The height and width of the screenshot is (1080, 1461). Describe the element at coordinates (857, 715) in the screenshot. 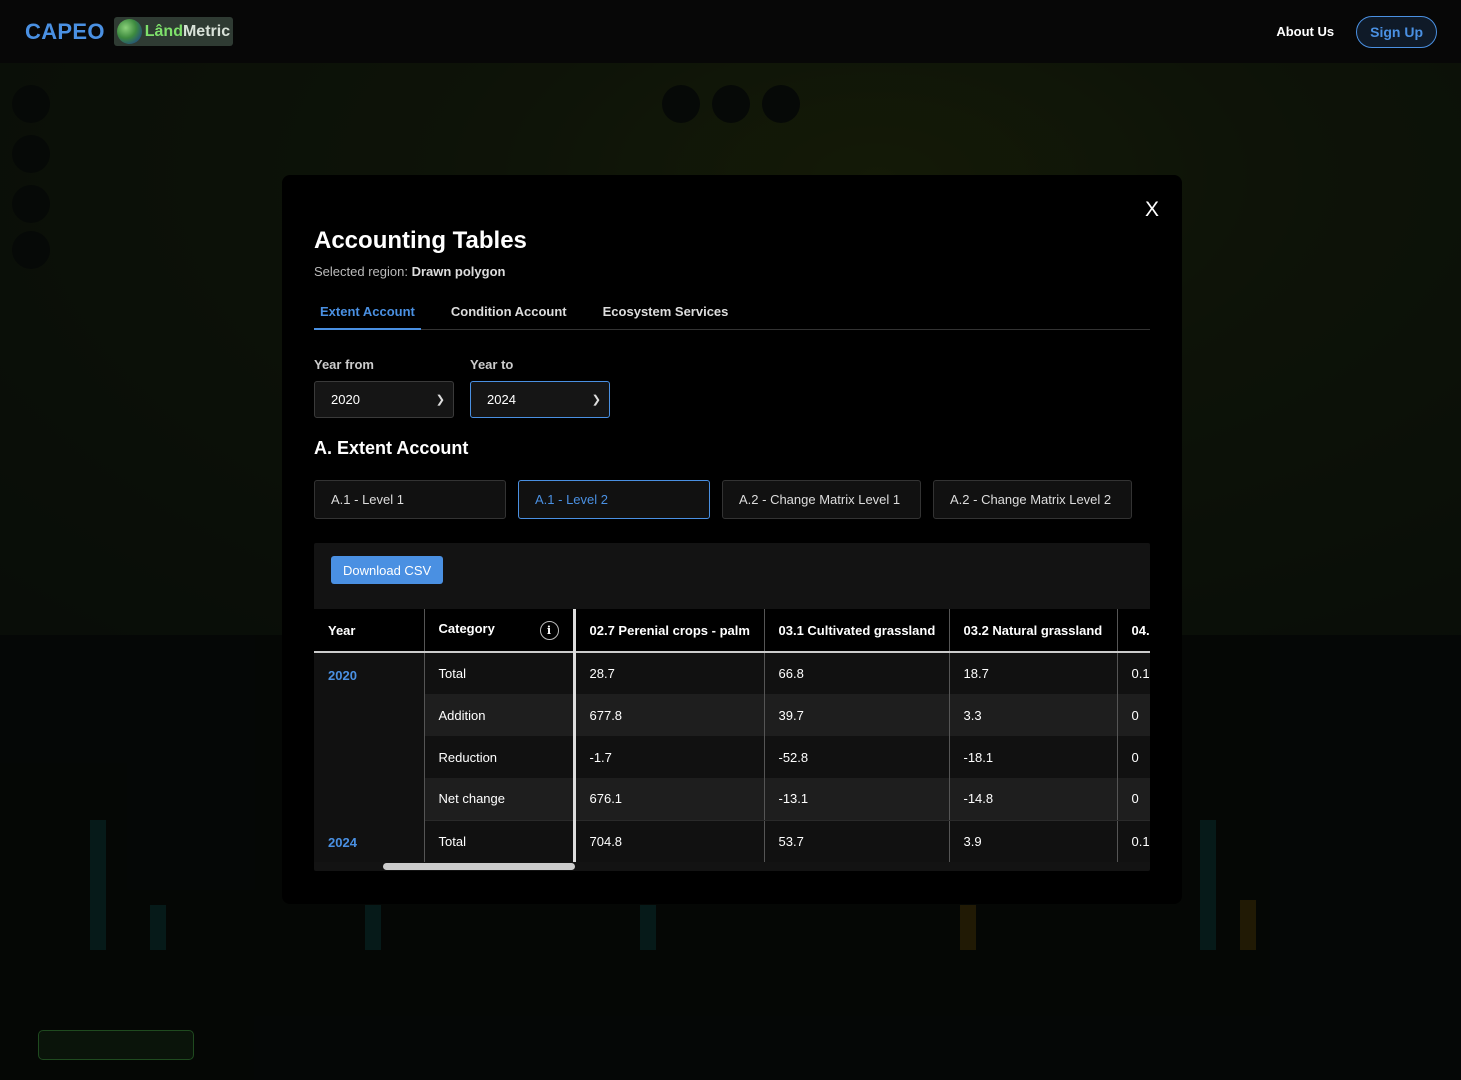

I see `value-cell: 39.7` at that location.